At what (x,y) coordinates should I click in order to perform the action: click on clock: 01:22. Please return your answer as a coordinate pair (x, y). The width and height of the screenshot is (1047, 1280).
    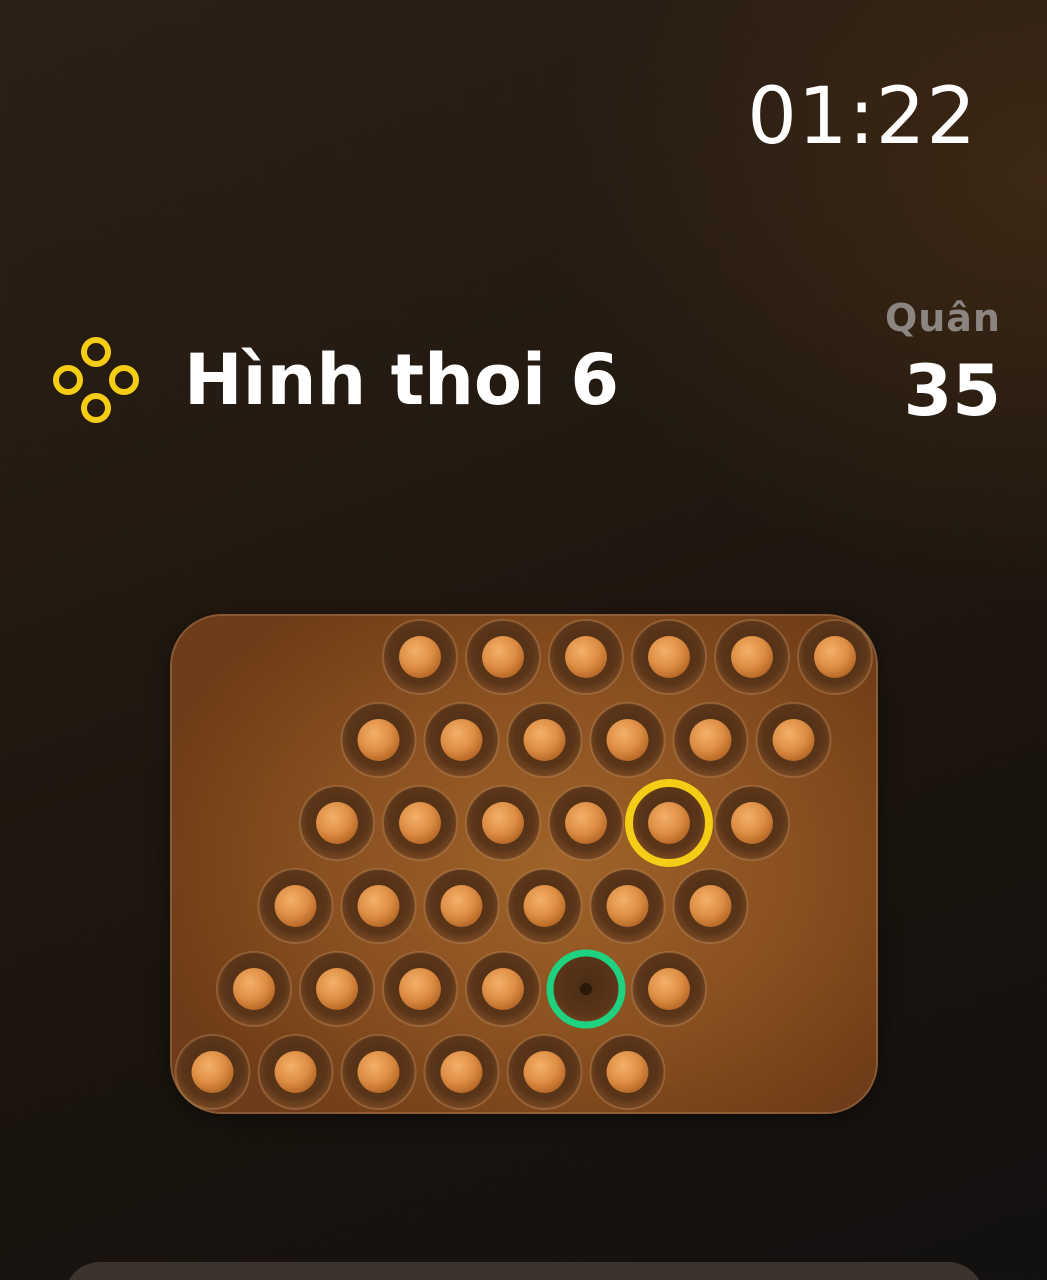
    Looking at the image, I should click on (862, 117).